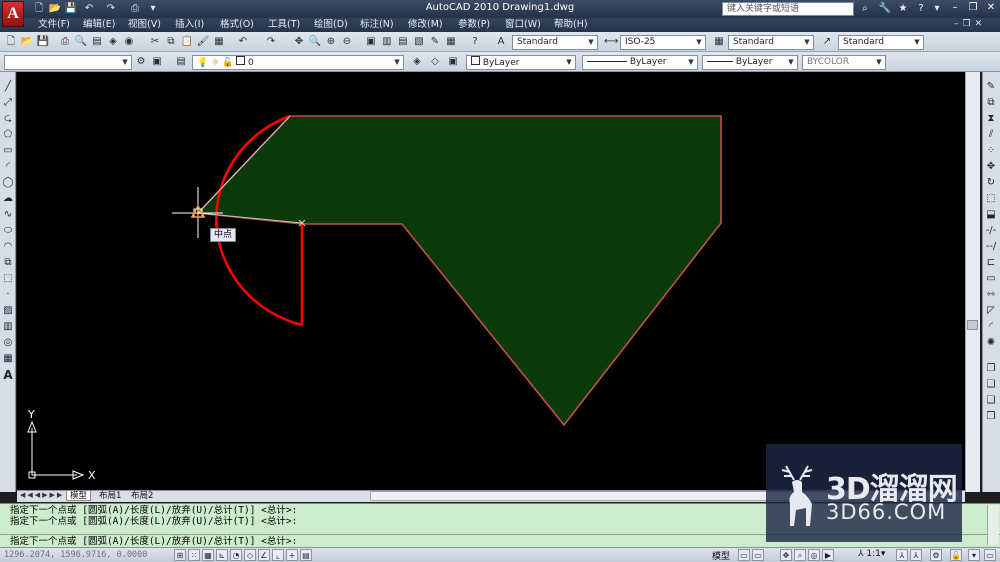 Image resolution: width=1000 pixels, height=562 pixels. I want to click on zoom-previous-icon: ⊖, so click(347, 42).